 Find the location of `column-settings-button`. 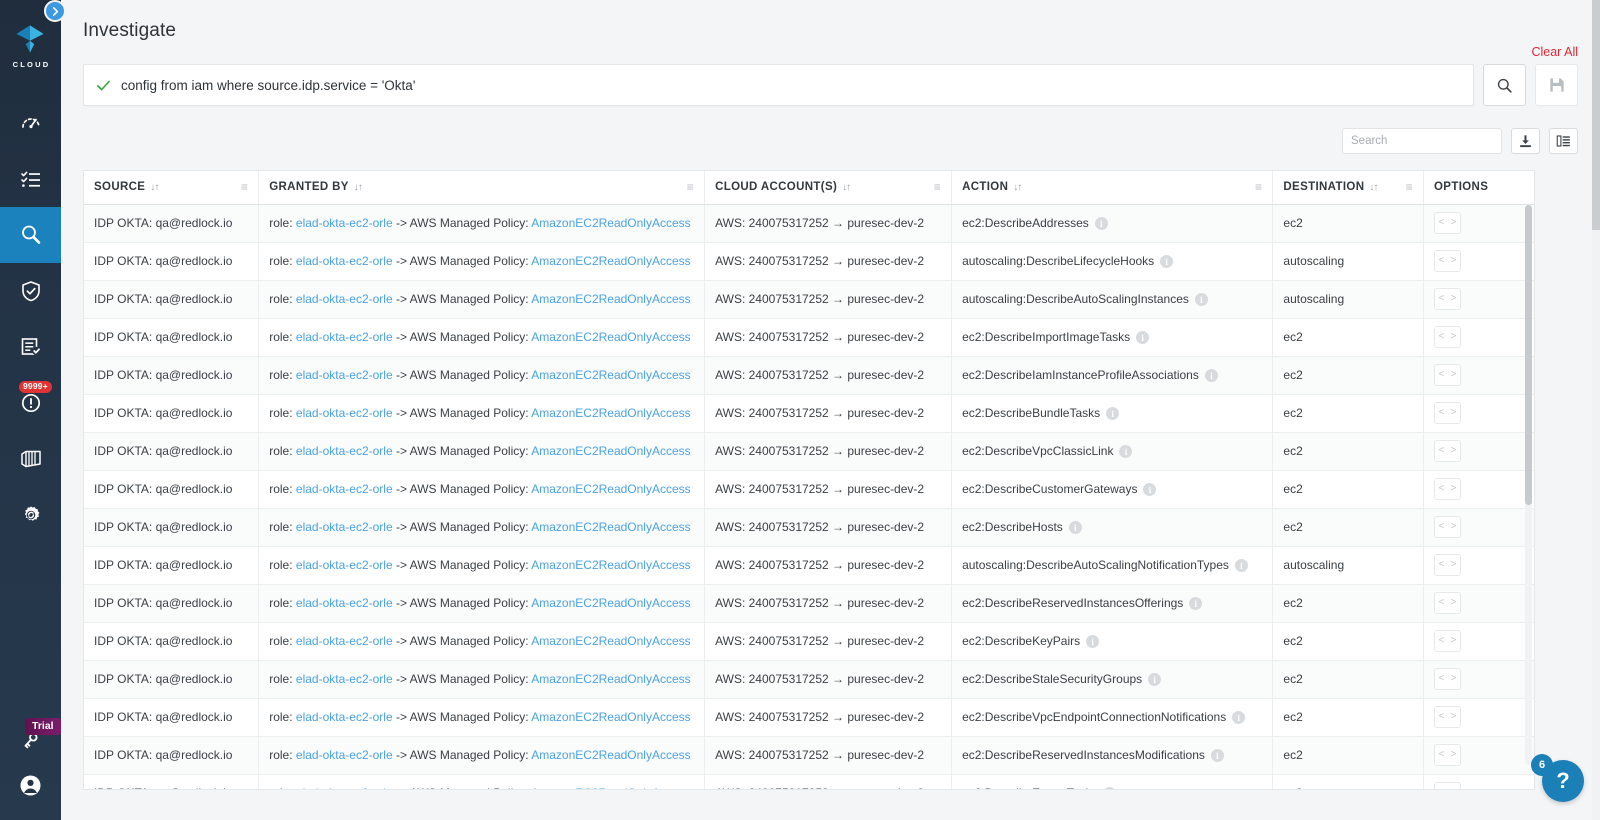

column-settings-button is located at coordinates (1563, 141).